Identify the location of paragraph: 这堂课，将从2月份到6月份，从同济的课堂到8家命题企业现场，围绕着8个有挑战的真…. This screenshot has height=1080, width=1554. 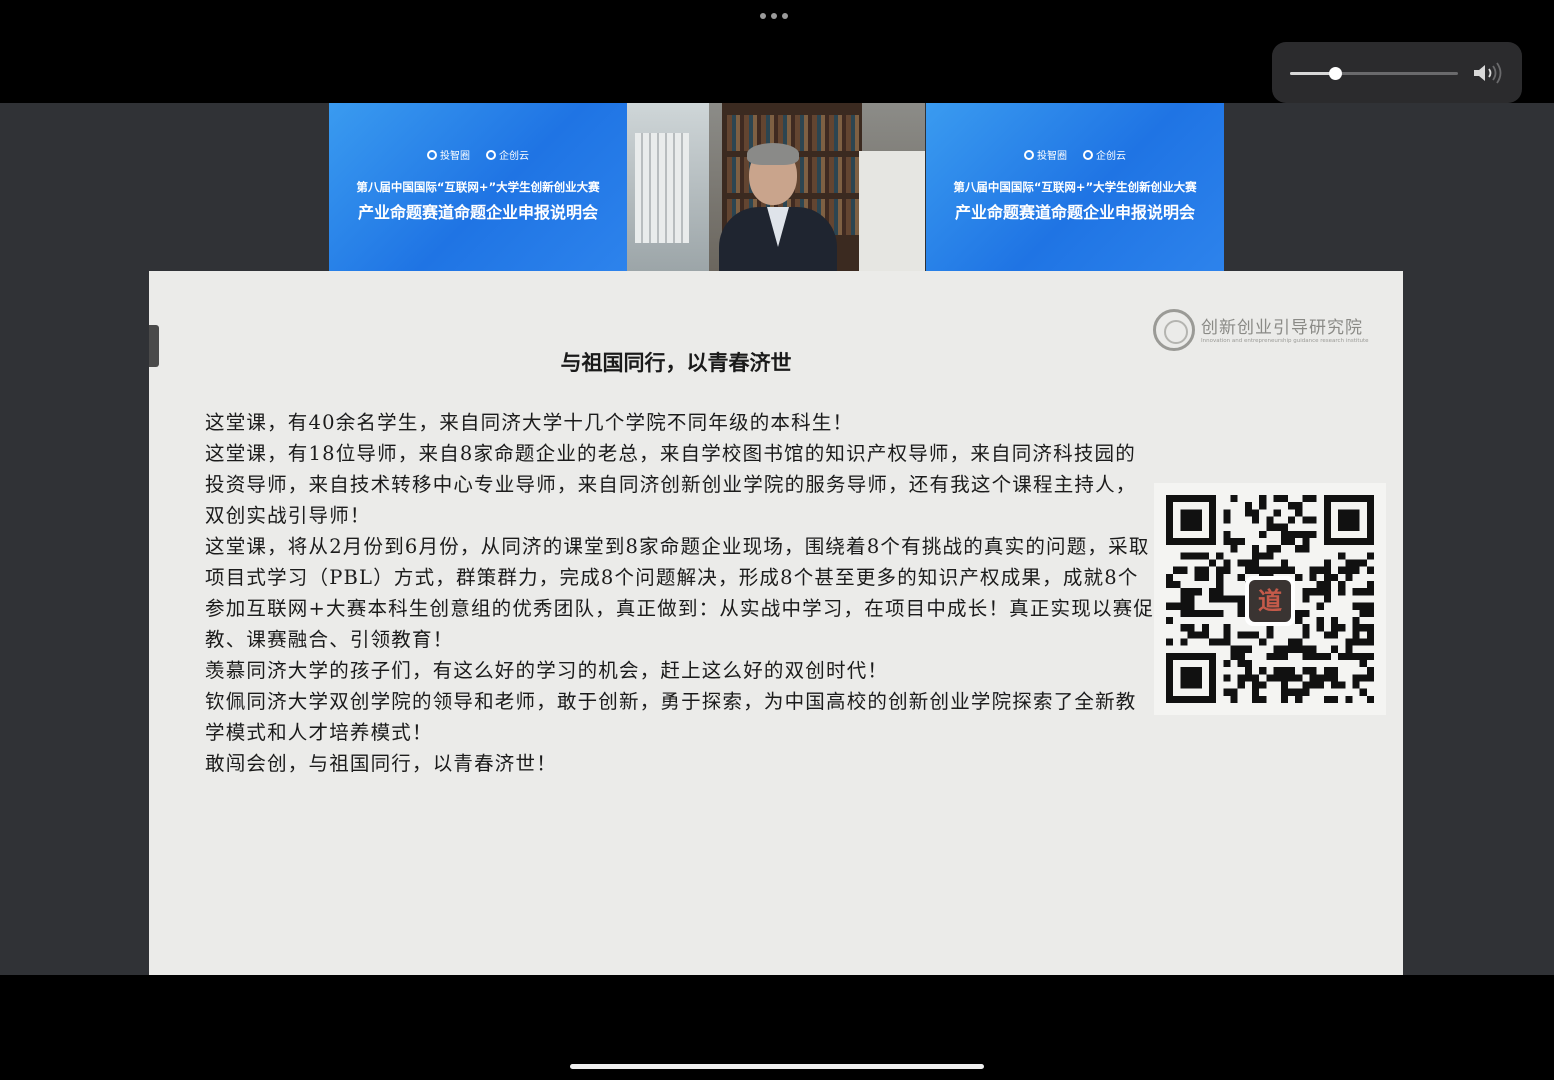
(680, 593).